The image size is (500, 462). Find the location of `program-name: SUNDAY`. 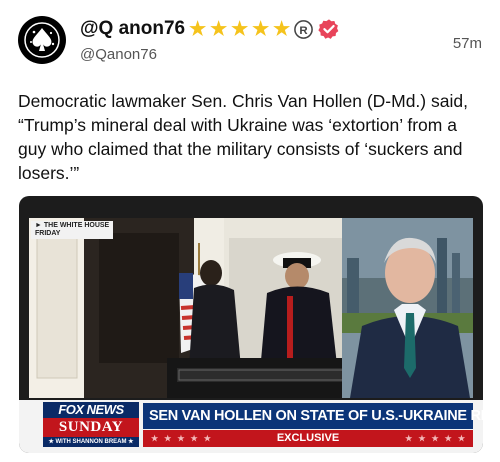

program-name: SUNDAY is located at coordinates (91, 427).